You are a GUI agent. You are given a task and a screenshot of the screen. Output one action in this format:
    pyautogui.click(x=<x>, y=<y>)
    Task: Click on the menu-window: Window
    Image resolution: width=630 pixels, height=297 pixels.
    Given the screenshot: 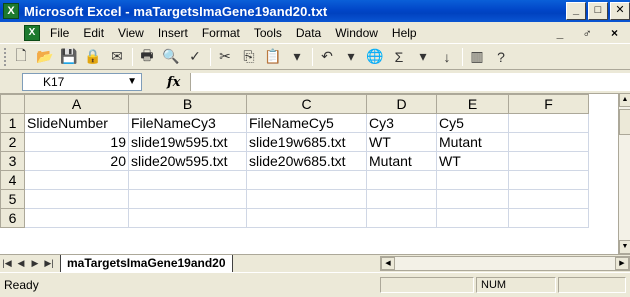 What is the action you would take?
    pyautogui.click(x=356, y=33)
    